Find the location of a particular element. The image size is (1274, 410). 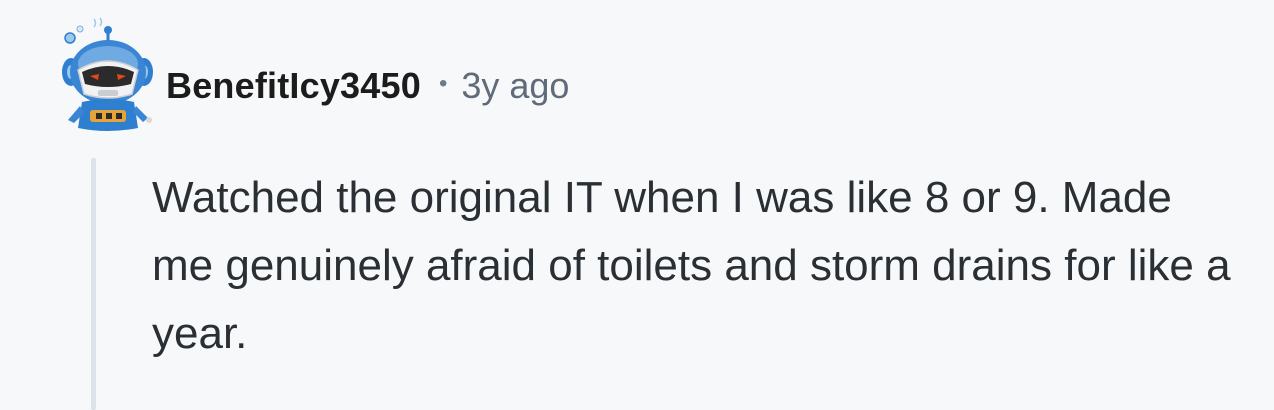

comment-meta: BenefitIcy3450 • 3y ago is located at coordinates (367, 86).